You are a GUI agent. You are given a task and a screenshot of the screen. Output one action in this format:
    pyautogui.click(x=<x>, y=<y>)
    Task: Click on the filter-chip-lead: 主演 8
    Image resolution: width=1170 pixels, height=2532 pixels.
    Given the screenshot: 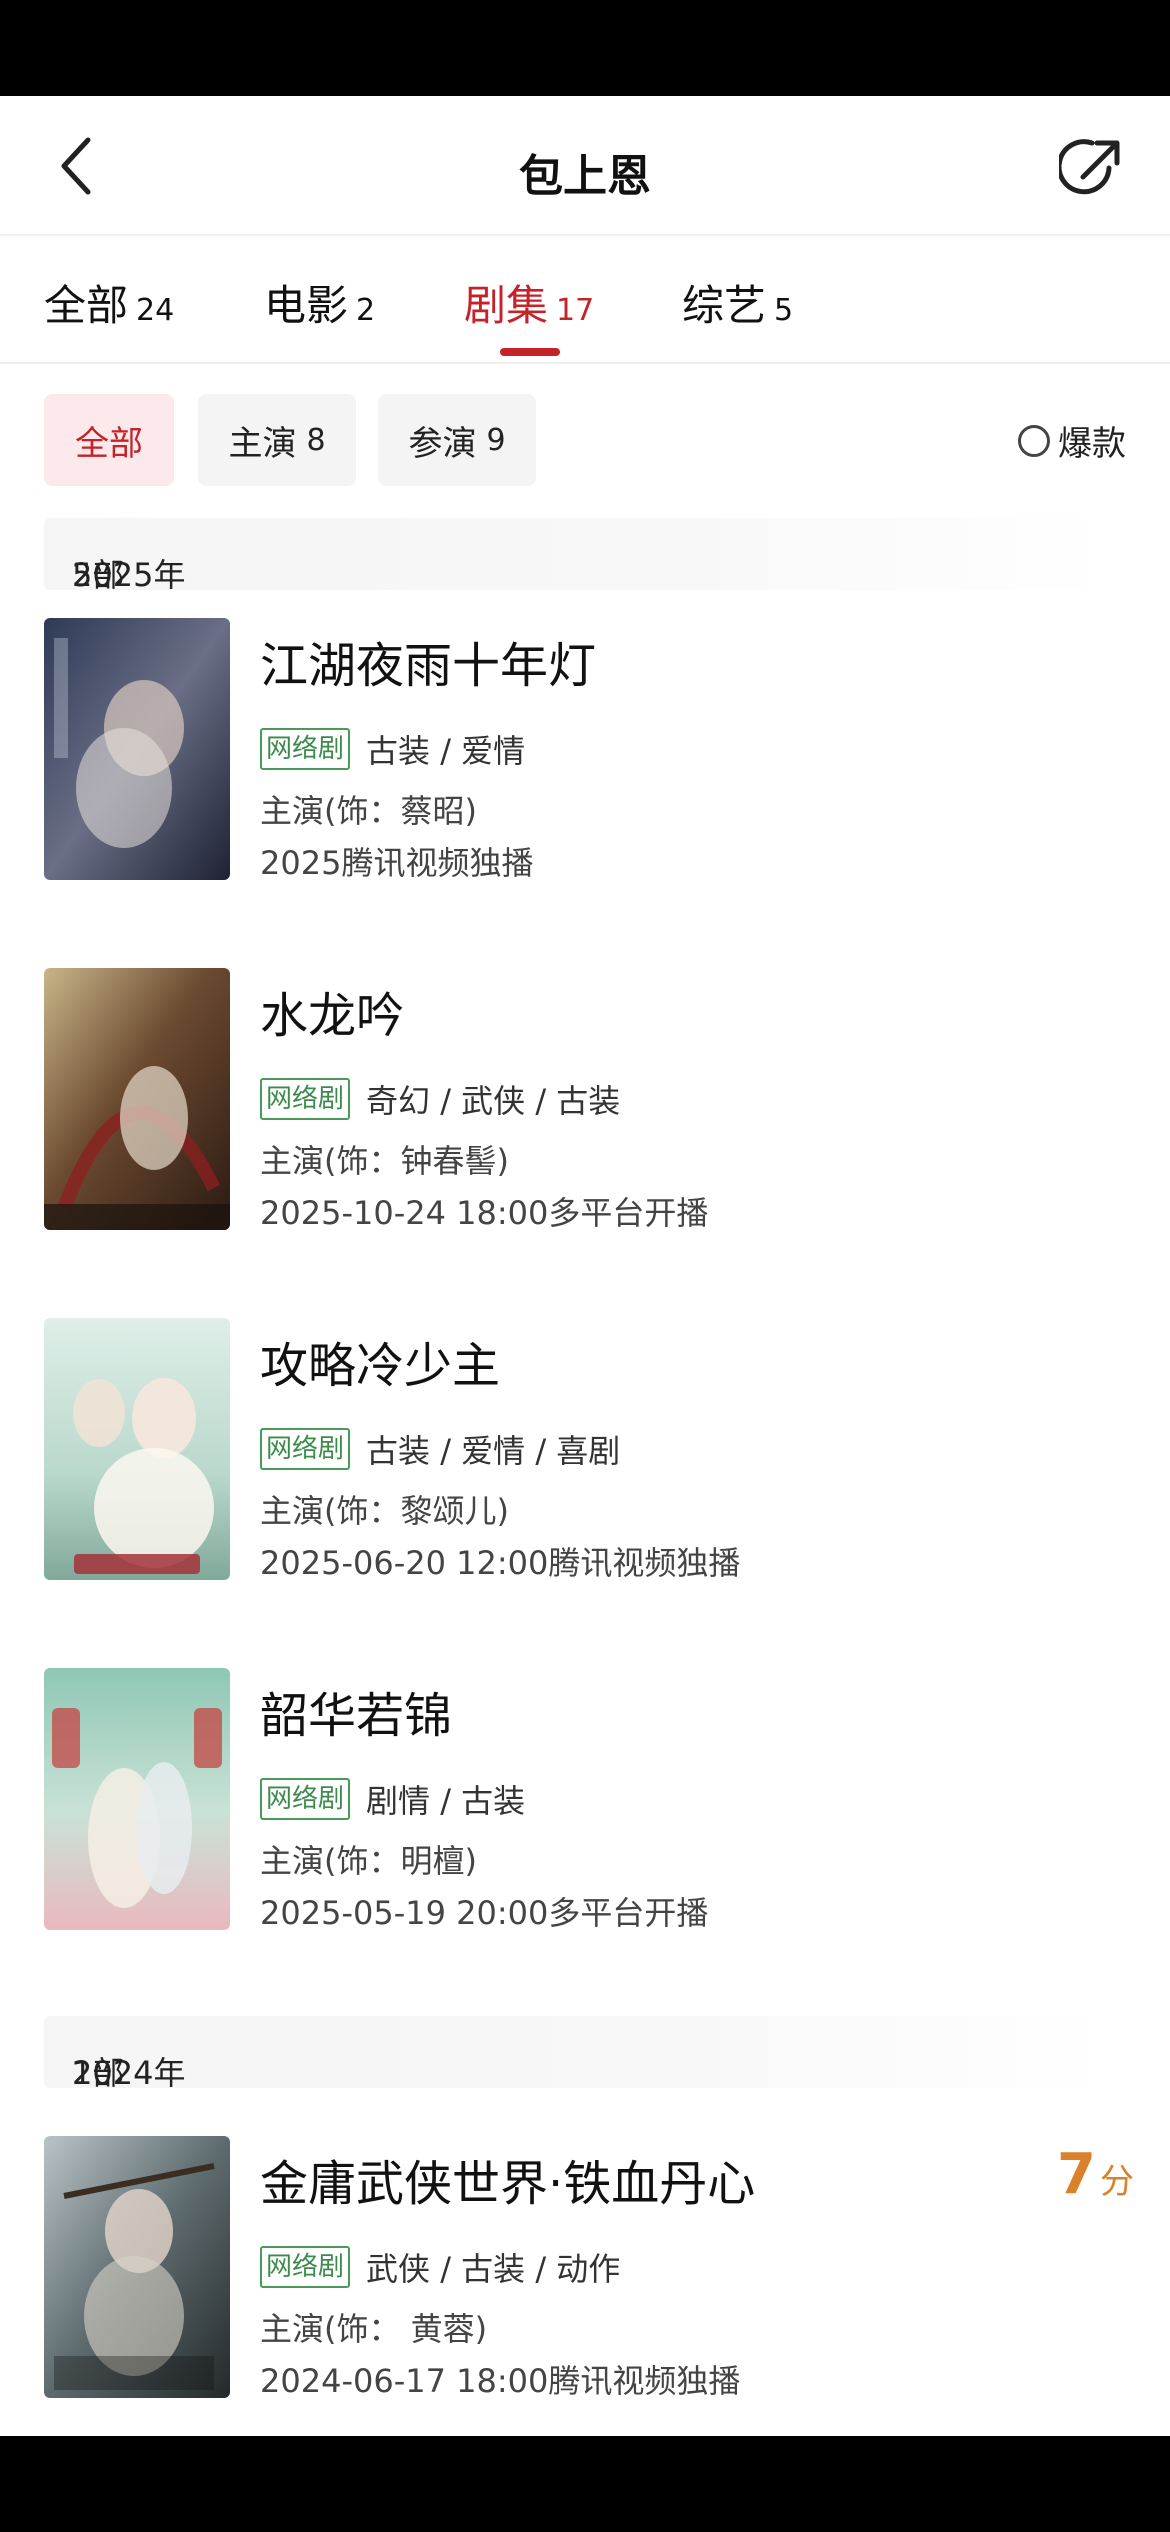 What is the action you would take?
    pyautogui.click(x=277, y=440)
    